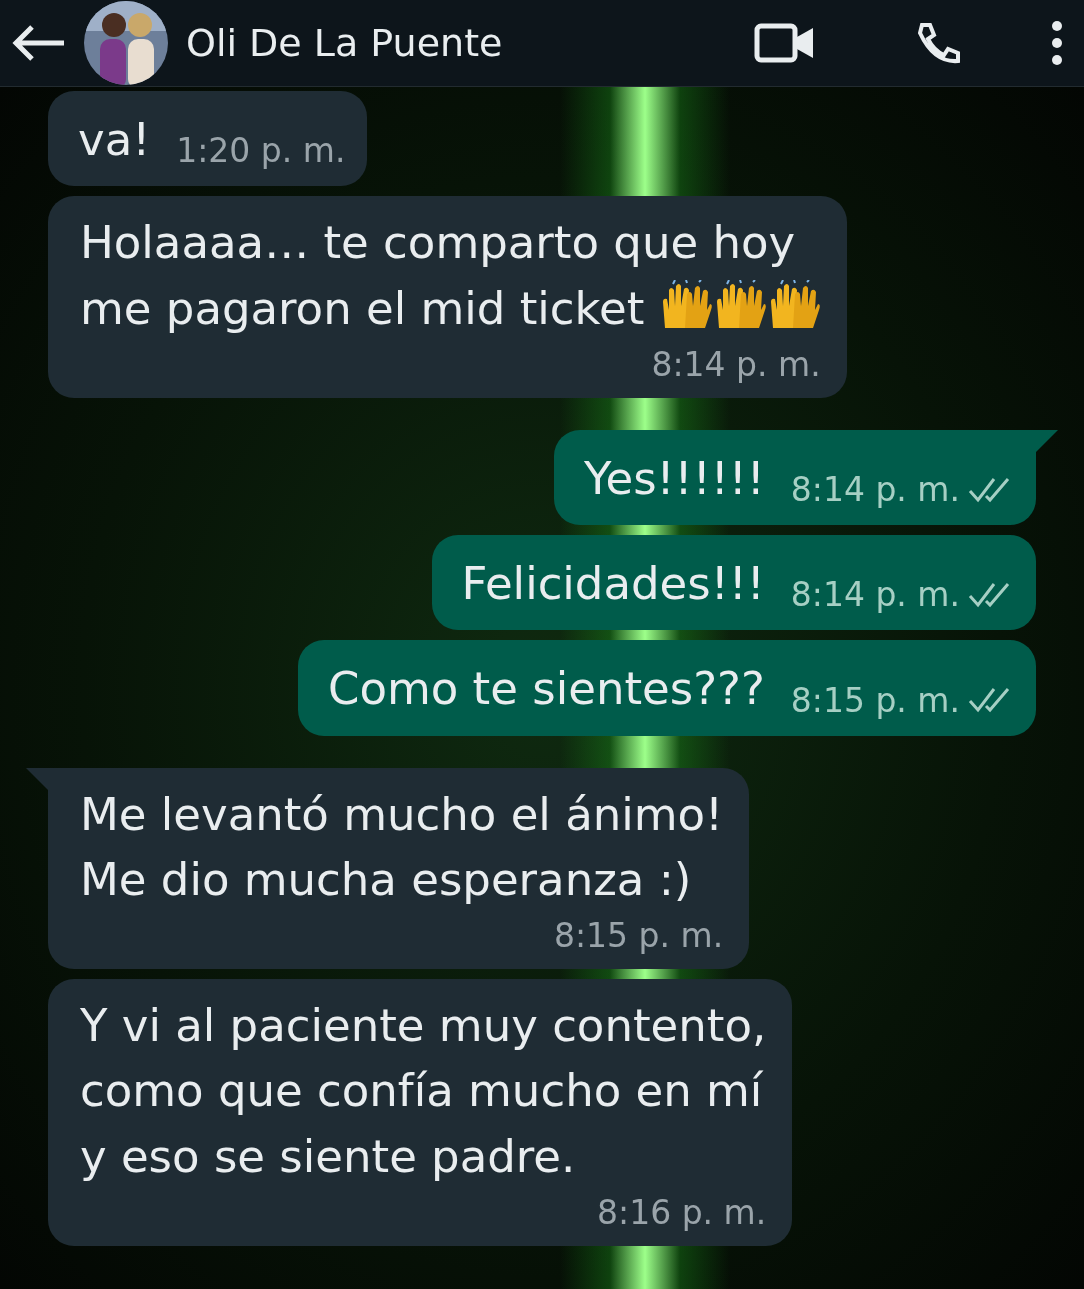 This screenshot has height=1289, width=1084. What do you see at coordinates (38, 43) in the screenshot?
I see `back-arrow-icon` at bounding box center [38, 43].